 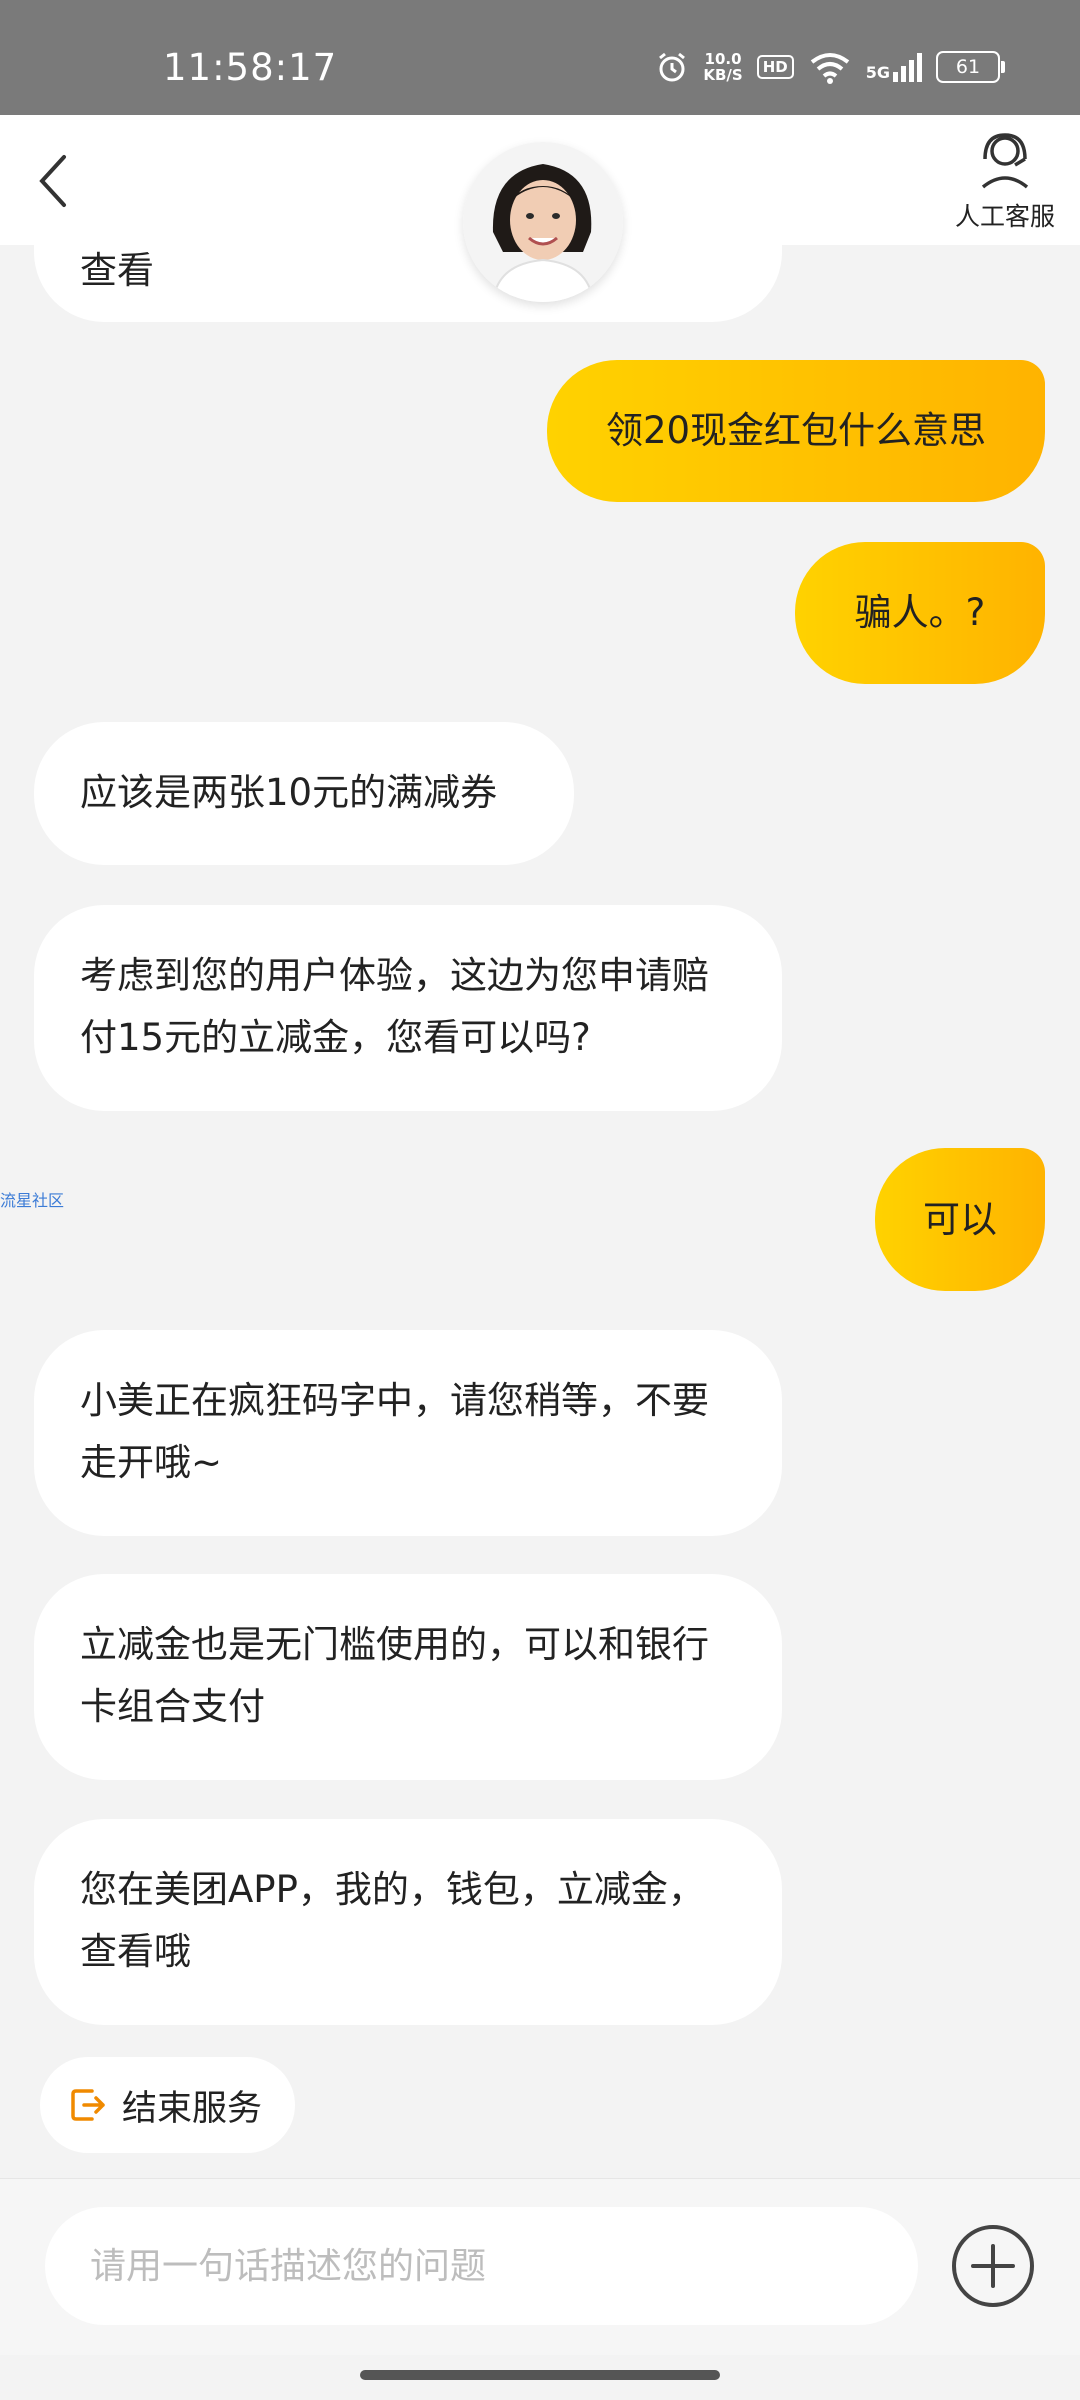 What do you see at coordinates (877, 72) in the screenshot?
I see `network-type: 5G` at bounding box center [877, 72].